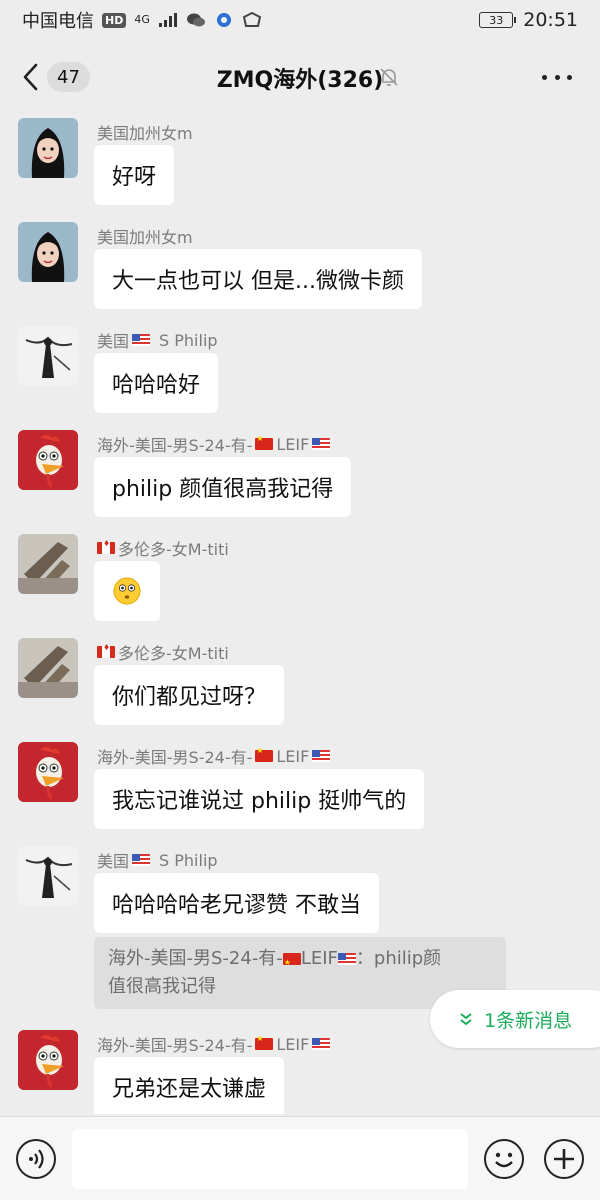 Image resolution: width=600 pixels, height=1200 pixels. I want to click on message-bubble: 好呀, so click(134, 175).